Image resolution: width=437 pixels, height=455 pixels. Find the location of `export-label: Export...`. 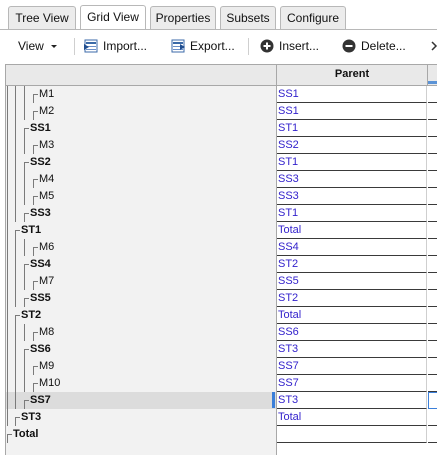

export-label: Export... is located at coordinates (212, 46).